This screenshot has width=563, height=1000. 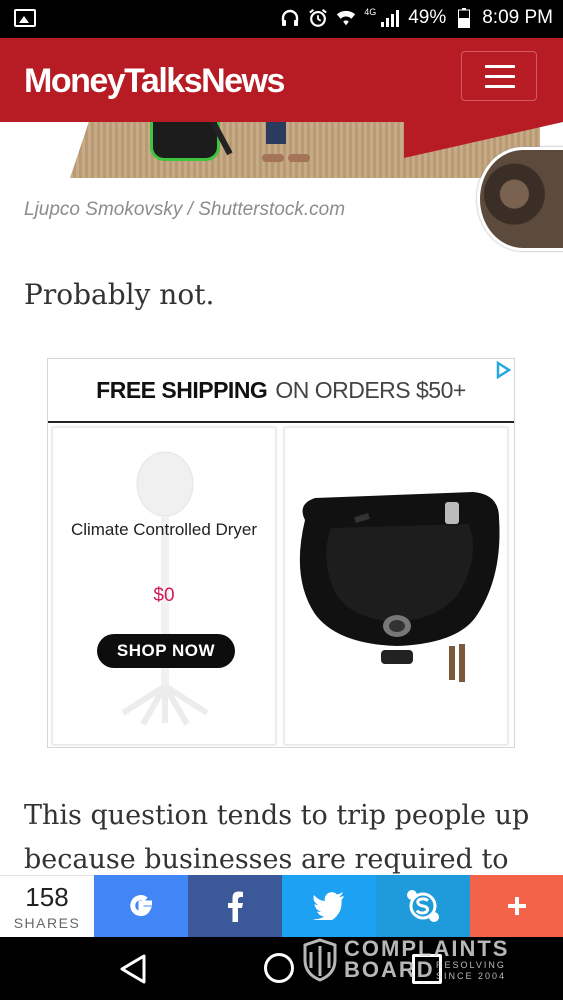 I want to click on back-icon, so click(x=133, y=969).